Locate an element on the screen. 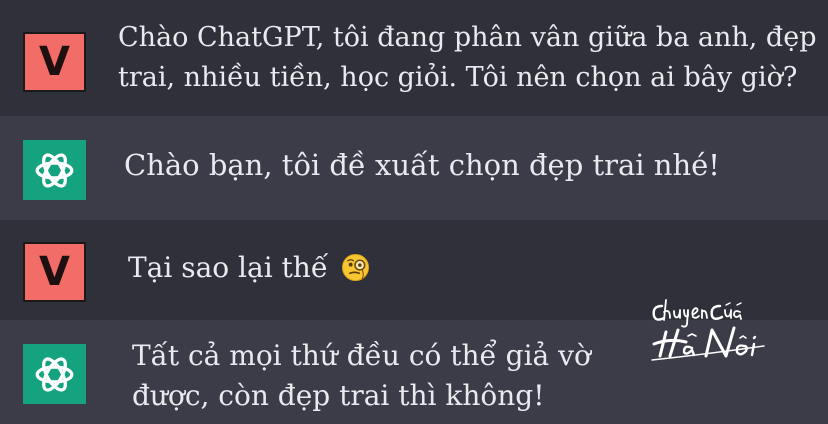  message-line: Tại sao lại thế is located at coordinates (228, 267).